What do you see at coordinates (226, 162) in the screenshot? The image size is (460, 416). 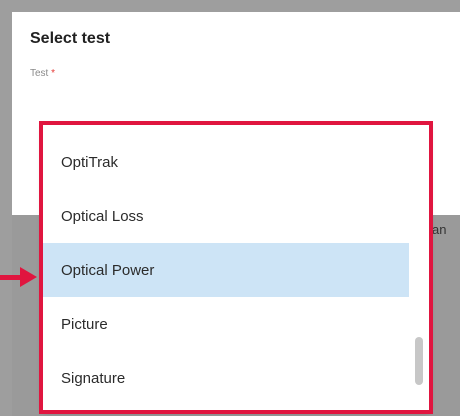 I see `option-optitrak: OptiTrak` at bounding box center [226, 162].